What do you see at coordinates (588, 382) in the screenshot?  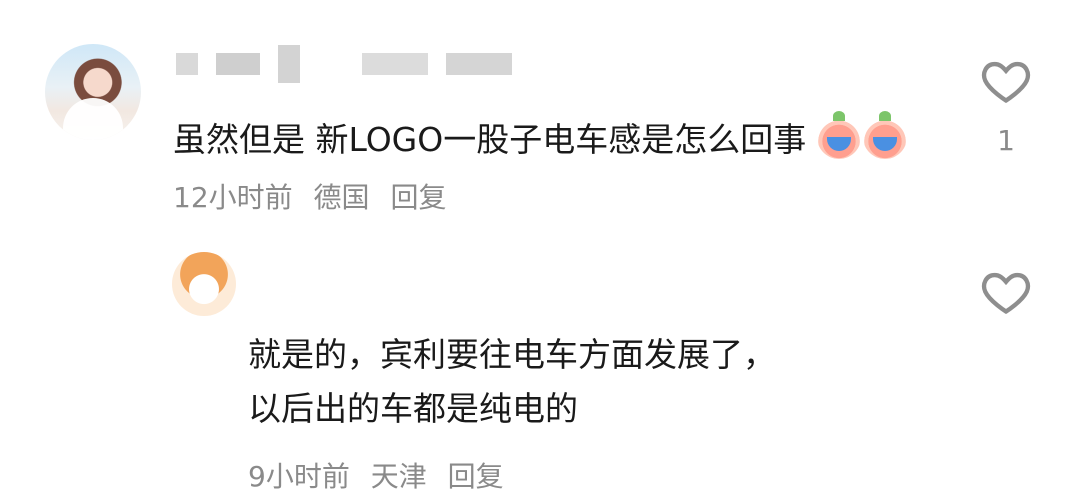 I see `reply-body: 就是的，宾利要往电车方面发展了， 以后出的车都是纯电的` at bounding box center [588, 382].